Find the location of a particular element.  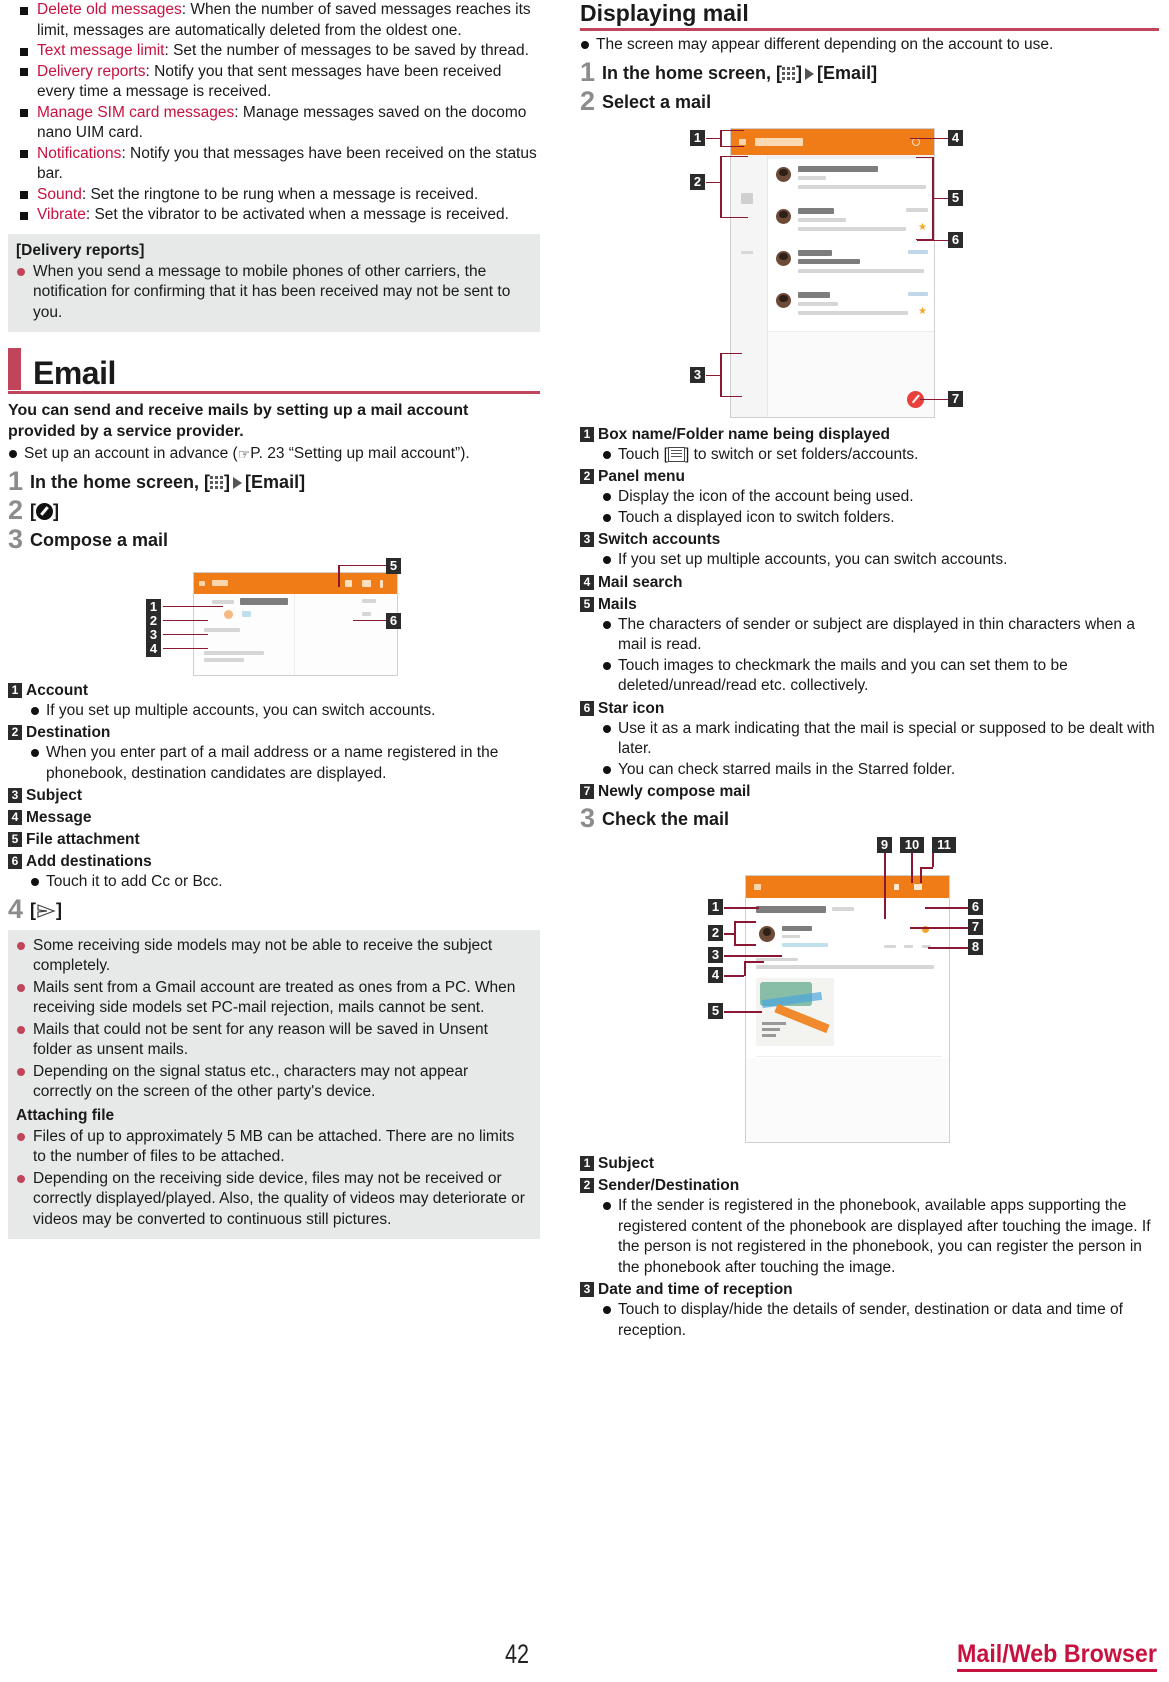

mail-list-figure: ★ ★ 1 2 3 4 5 6 7 is located at coordinates (869, 270).